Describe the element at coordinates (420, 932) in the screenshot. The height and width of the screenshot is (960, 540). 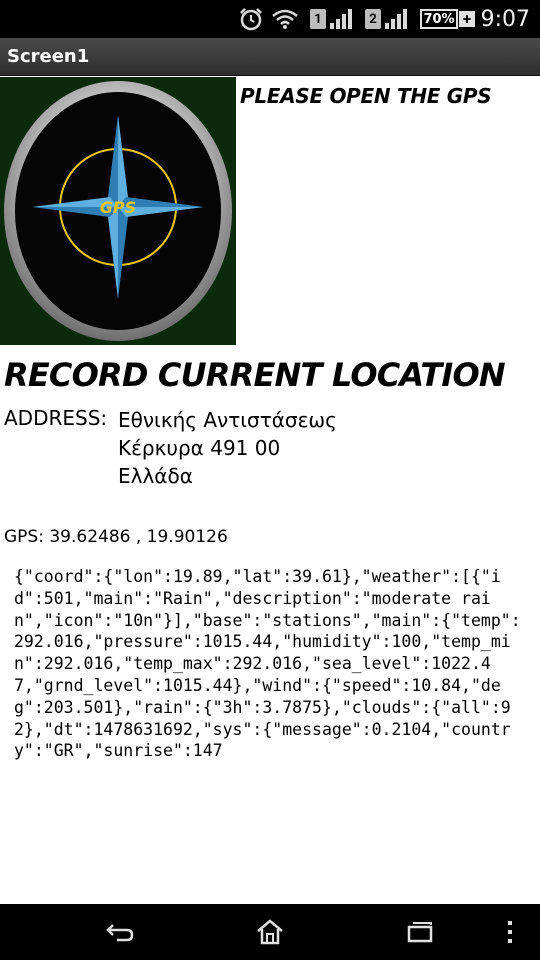
I see `recent-apps-icon` at that location.